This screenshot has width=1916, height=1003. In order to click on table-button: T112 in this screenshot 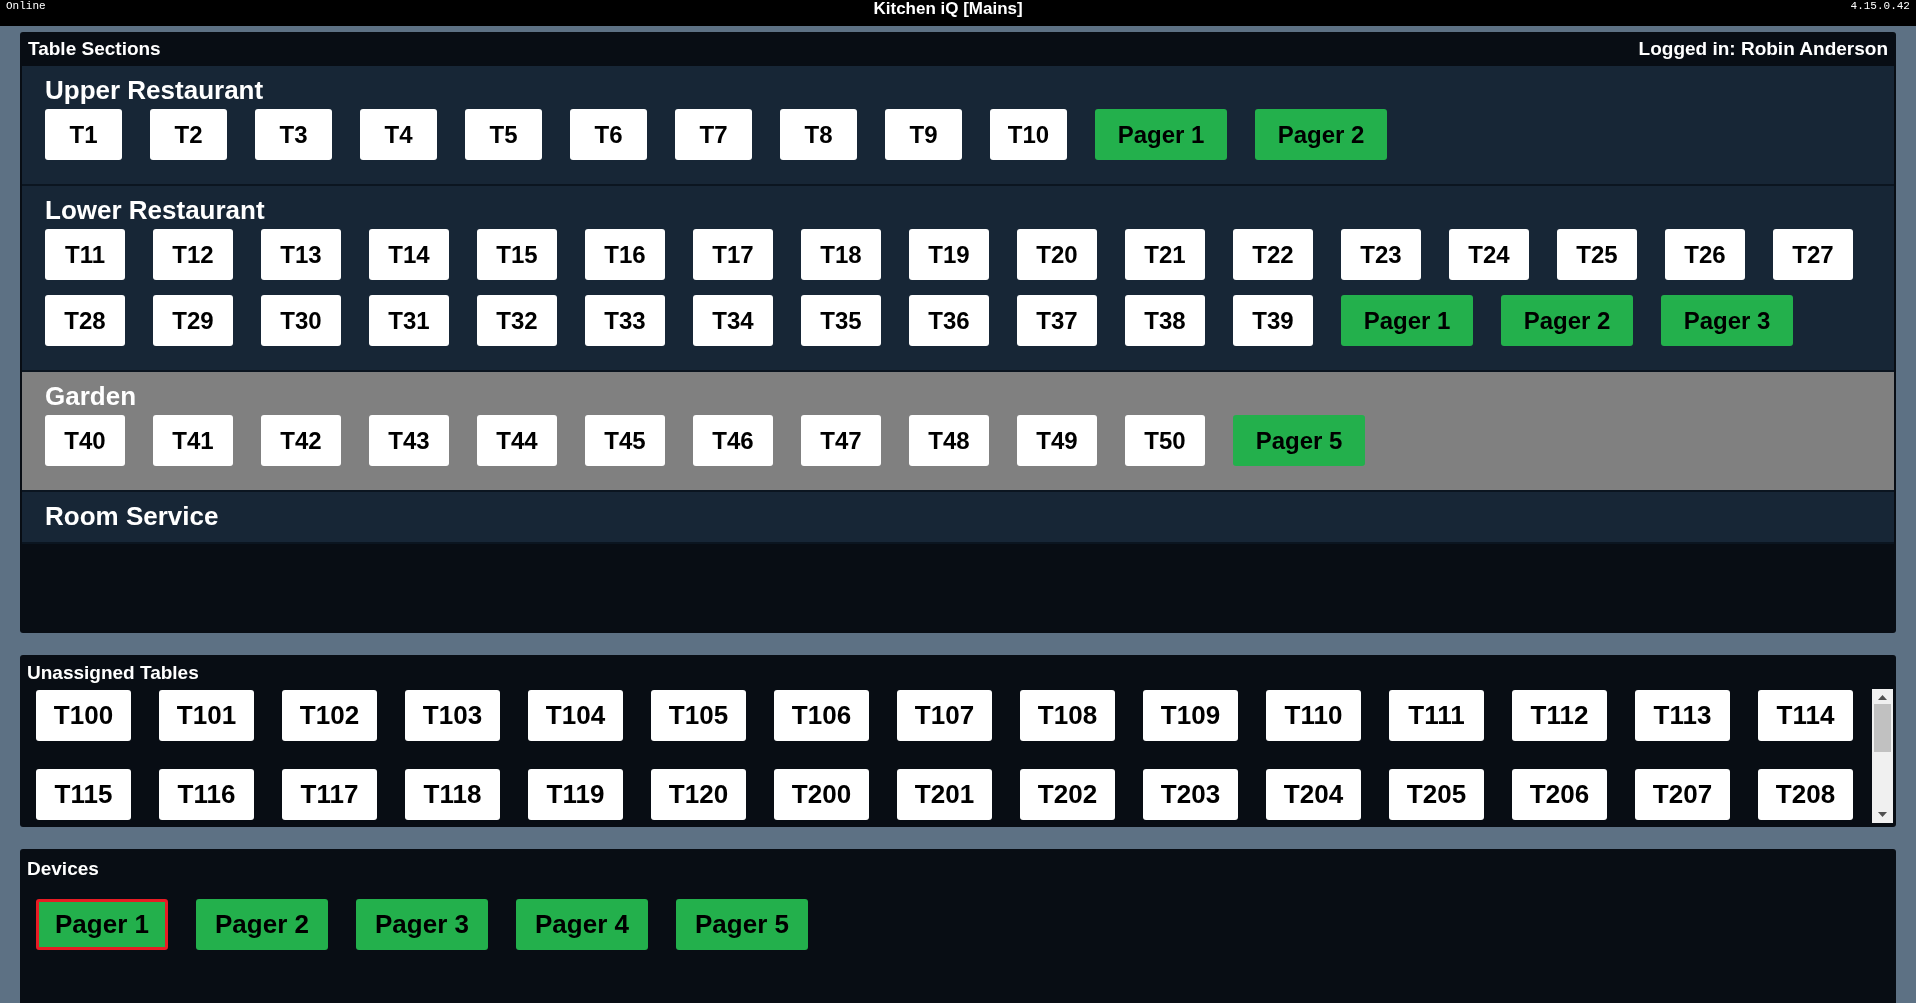, I will do `click(1559, 715)`.